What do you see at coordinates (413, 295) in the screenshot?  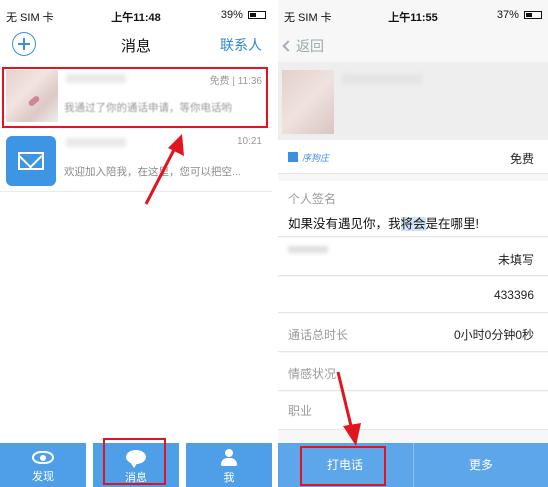 I see `id-row: 433396` at bounding box center [413, 295].